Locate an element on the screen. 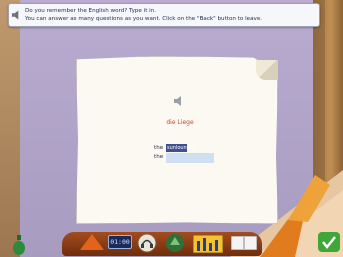 This screenshot has height=257, width=343. bar-chart-icon is located at coordinates (208, 244).